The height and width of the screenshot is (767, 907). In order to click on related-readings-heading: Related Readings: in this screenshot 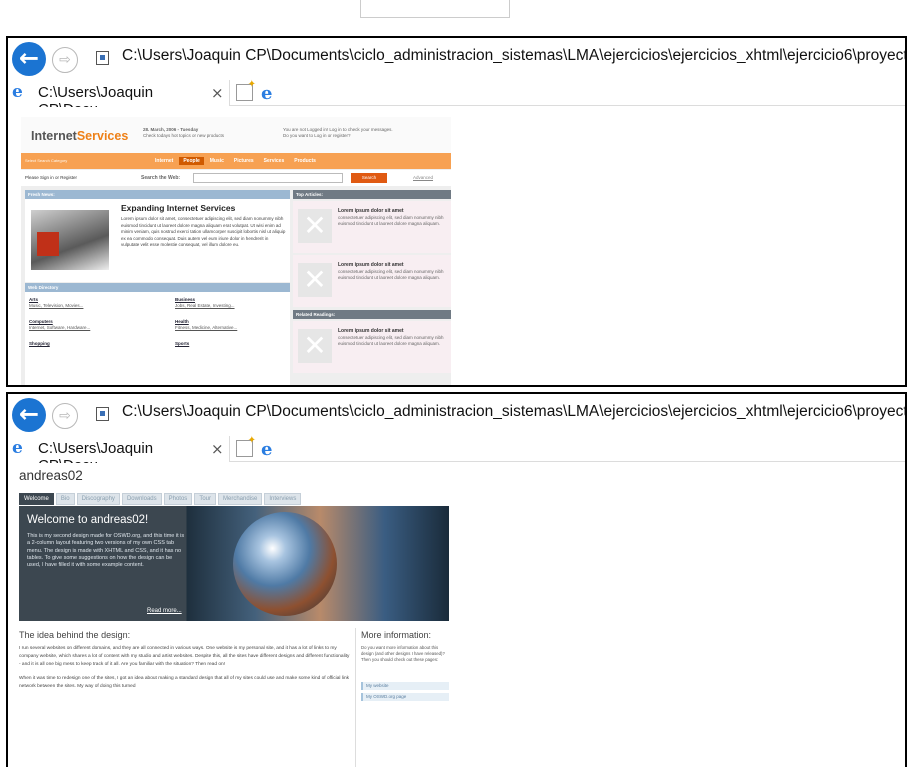, I will do `click(372, 314)`.